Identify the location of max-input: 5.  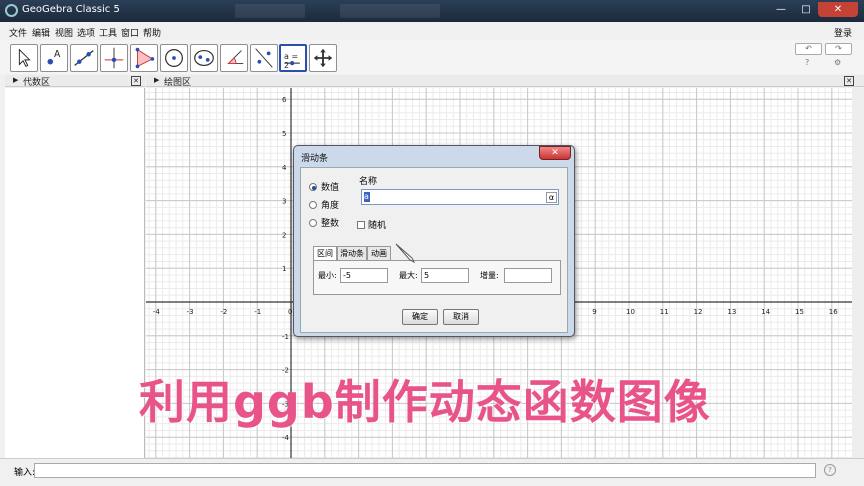
(445, 275).